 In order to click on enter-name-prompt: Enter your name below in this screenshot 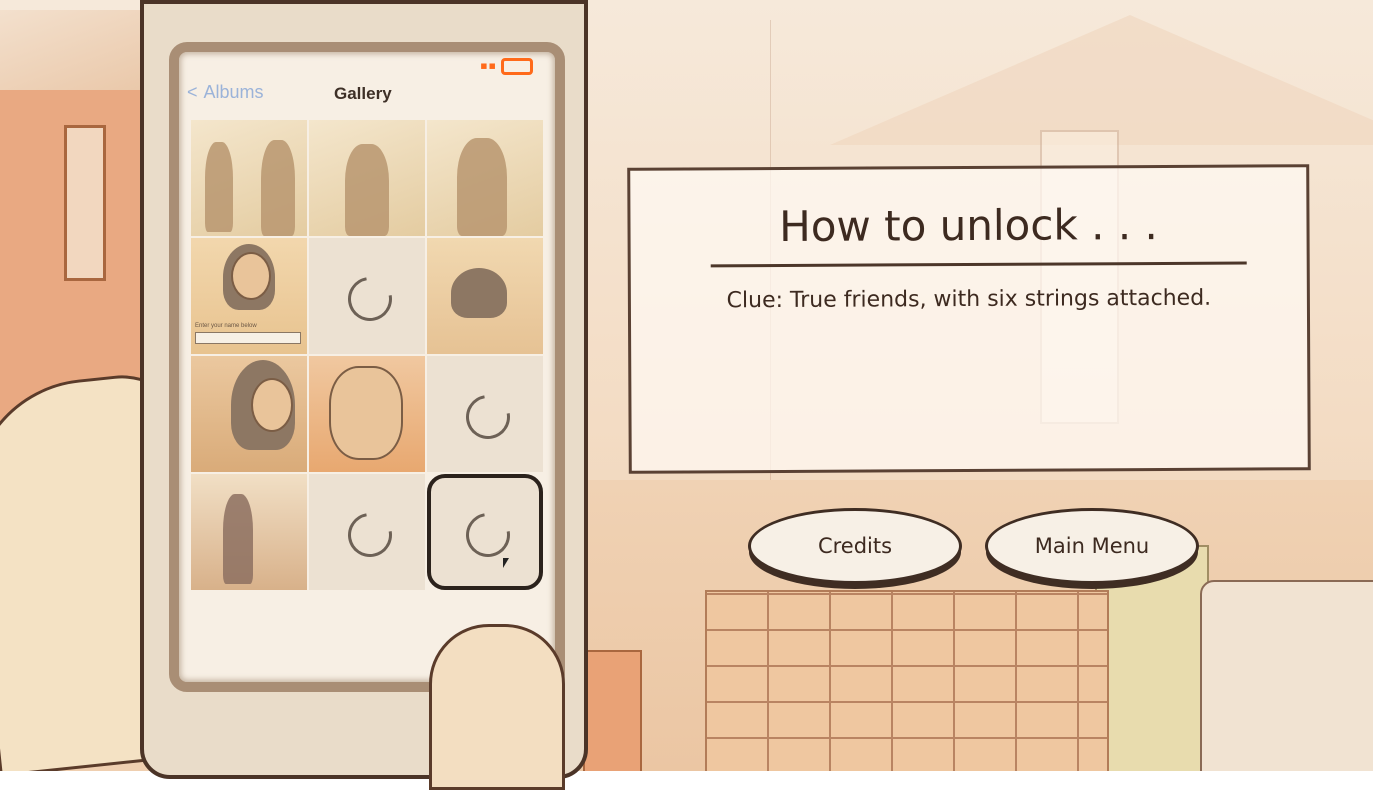, I will do `click(248, 333)`.